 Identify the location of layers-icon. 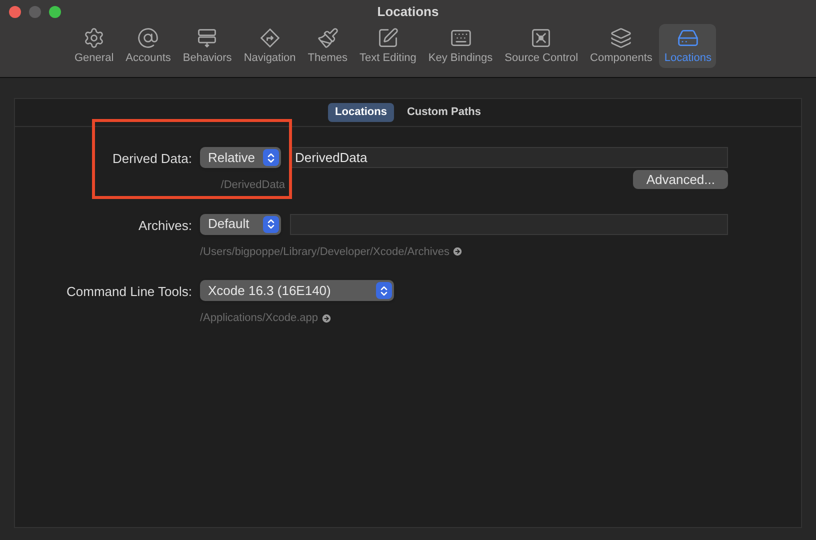
(621, 38).